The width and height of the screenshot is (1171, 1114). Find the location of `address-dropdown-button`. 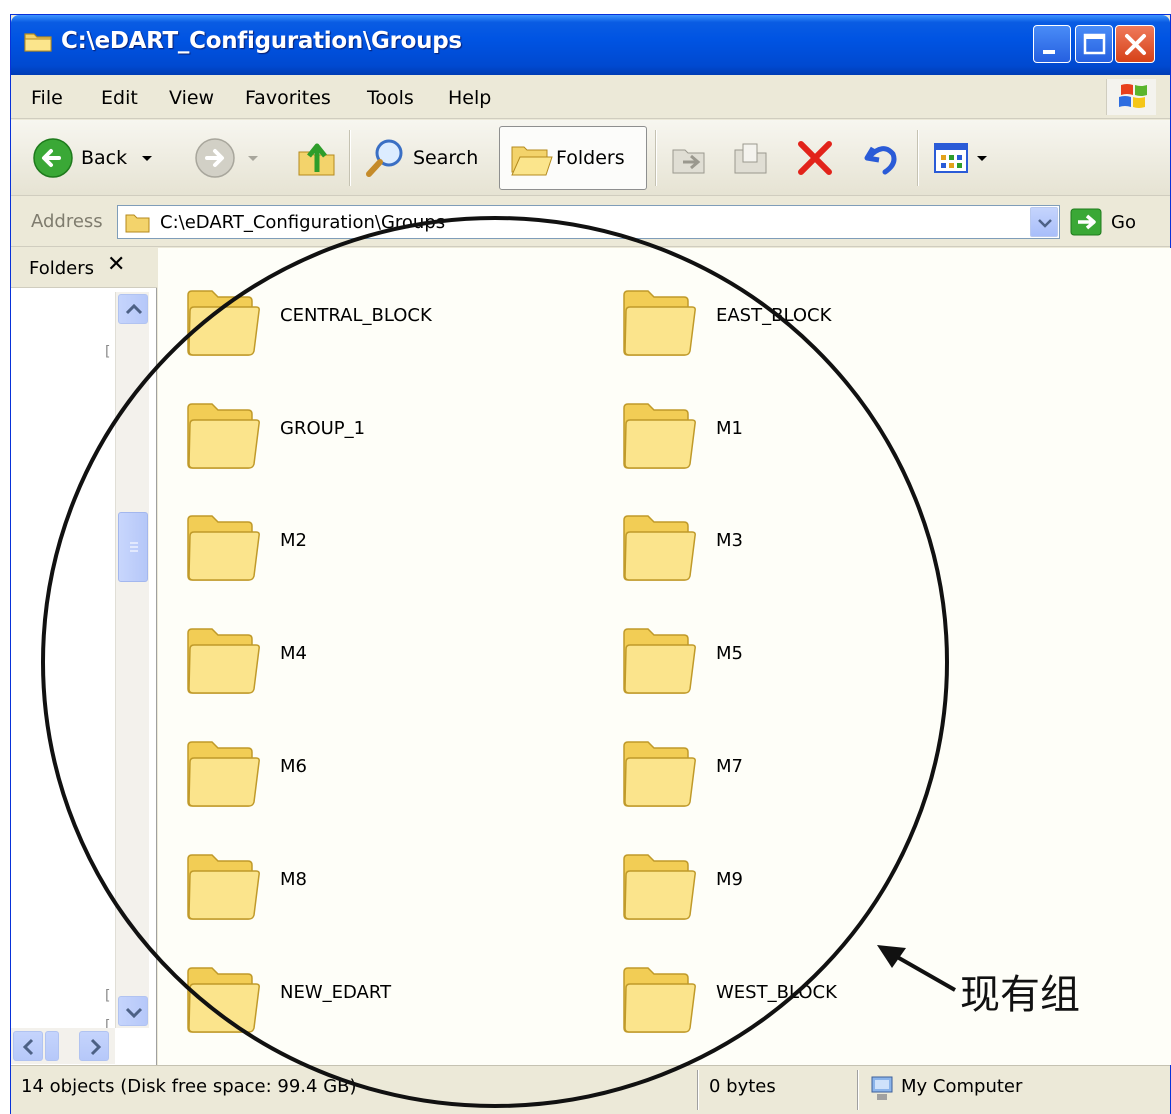

address-dropdown-button is located at coordinates (1044, 222).